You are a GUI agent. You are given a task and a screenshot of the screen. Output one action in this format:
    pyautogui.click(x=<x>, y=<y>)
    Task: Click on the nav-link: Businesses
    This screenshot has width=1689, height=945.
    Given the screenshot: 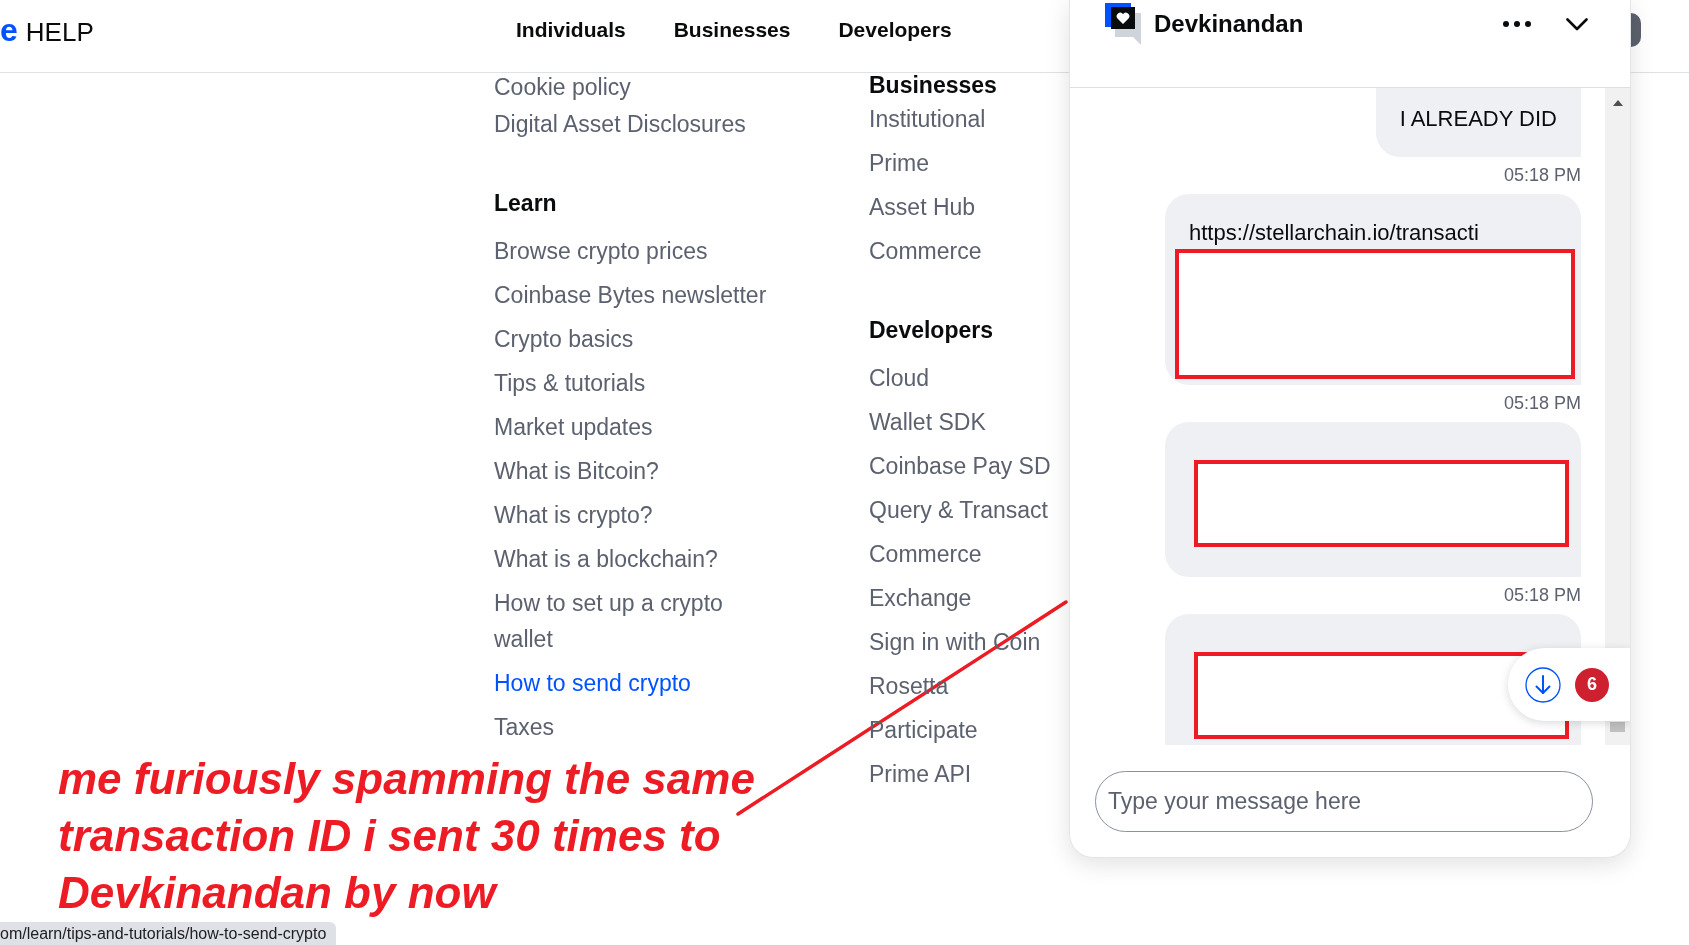 What is the action you would take?
    pyautogui.click(x=732, y=30)
    